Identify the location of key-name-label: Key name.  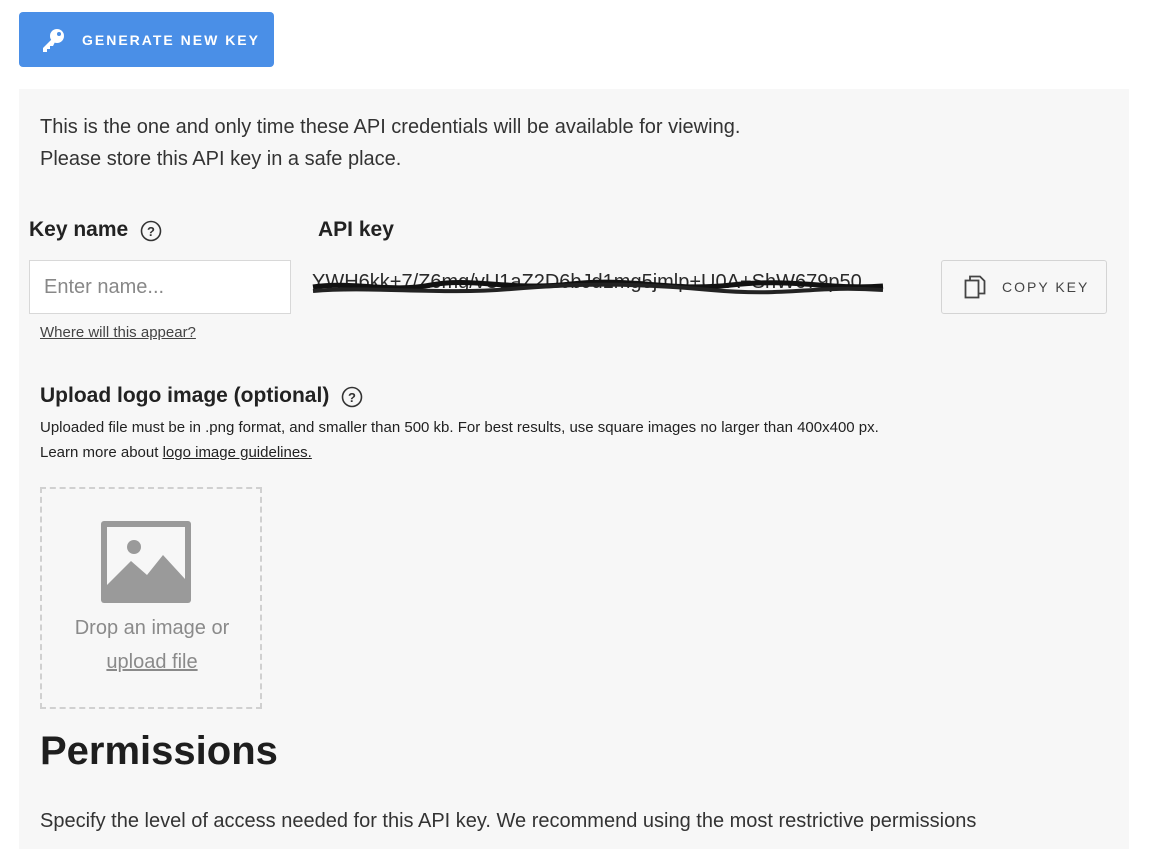
(79, 229).